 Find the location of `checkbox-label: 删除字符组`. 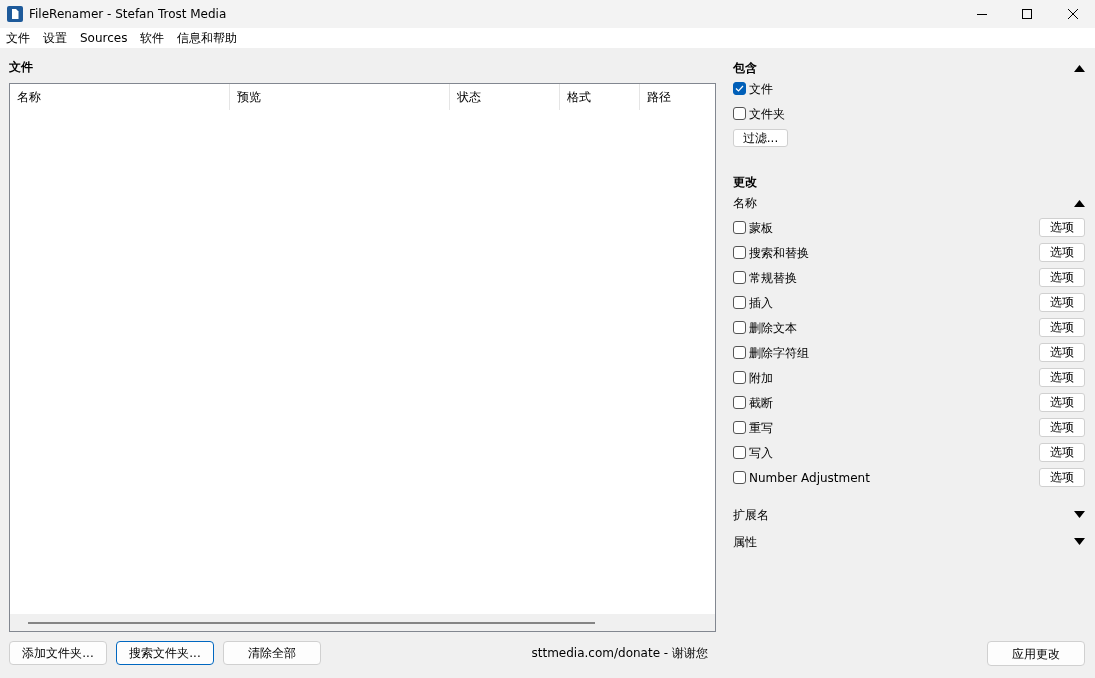

checkbox-label: 删除字符组 is located at coordinates (779, 352).